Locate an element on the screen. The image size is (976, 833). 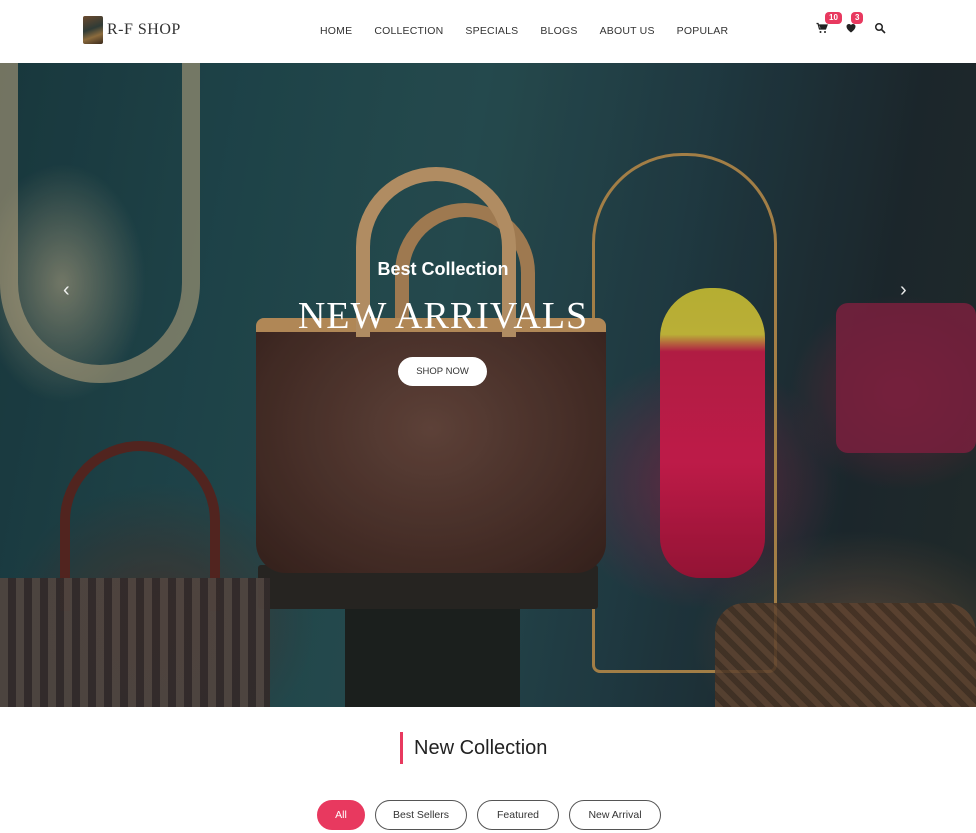
section-title: New Collection is located at coordinates (481, 747).